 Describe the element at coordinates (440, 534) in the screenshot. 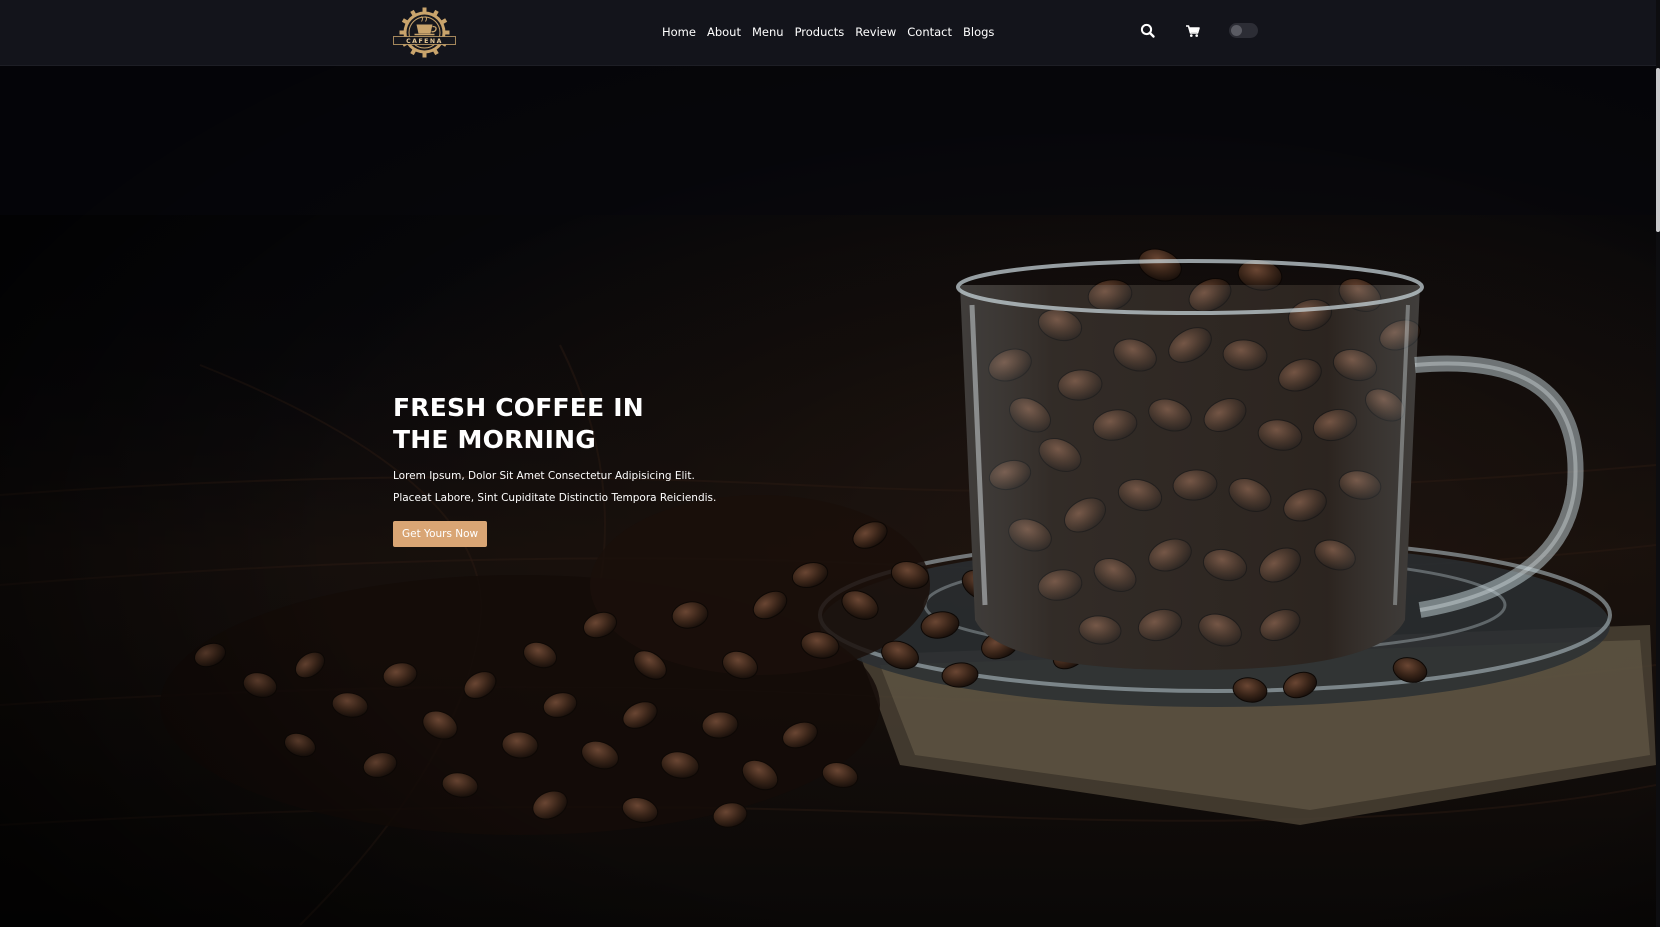

I see `get-yours-now-button: Get Yours Now` at that location.